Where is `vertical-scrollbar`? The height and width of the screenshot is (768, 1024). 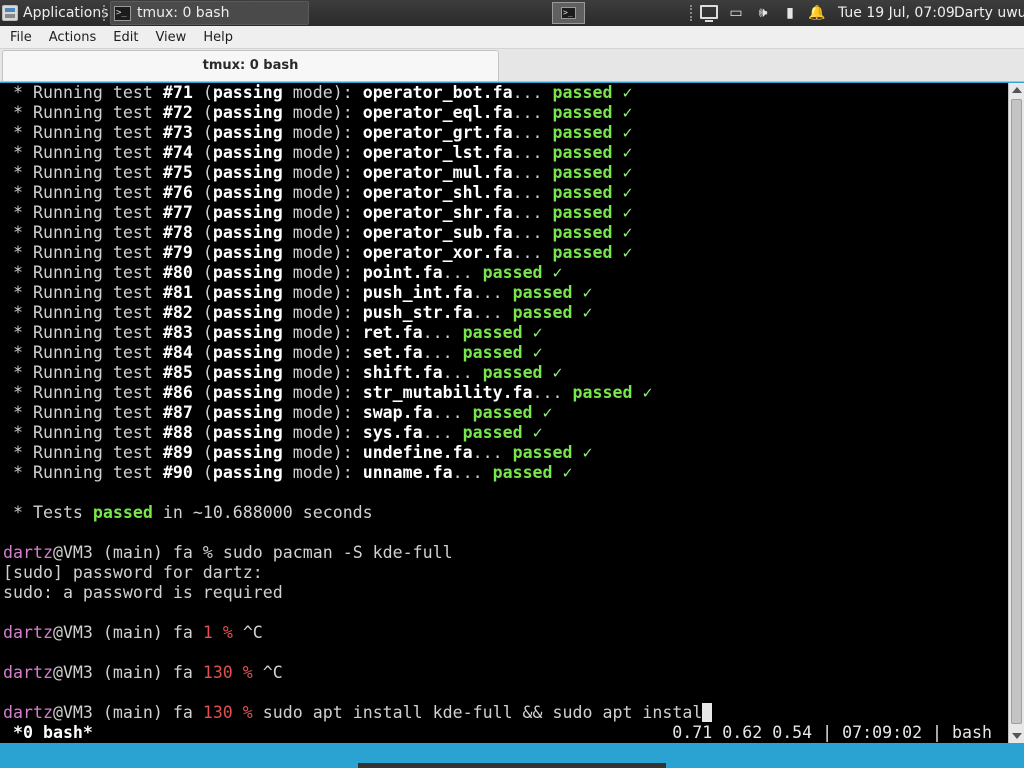 vertical-scrollbar is located at coordinates (1016, 413).